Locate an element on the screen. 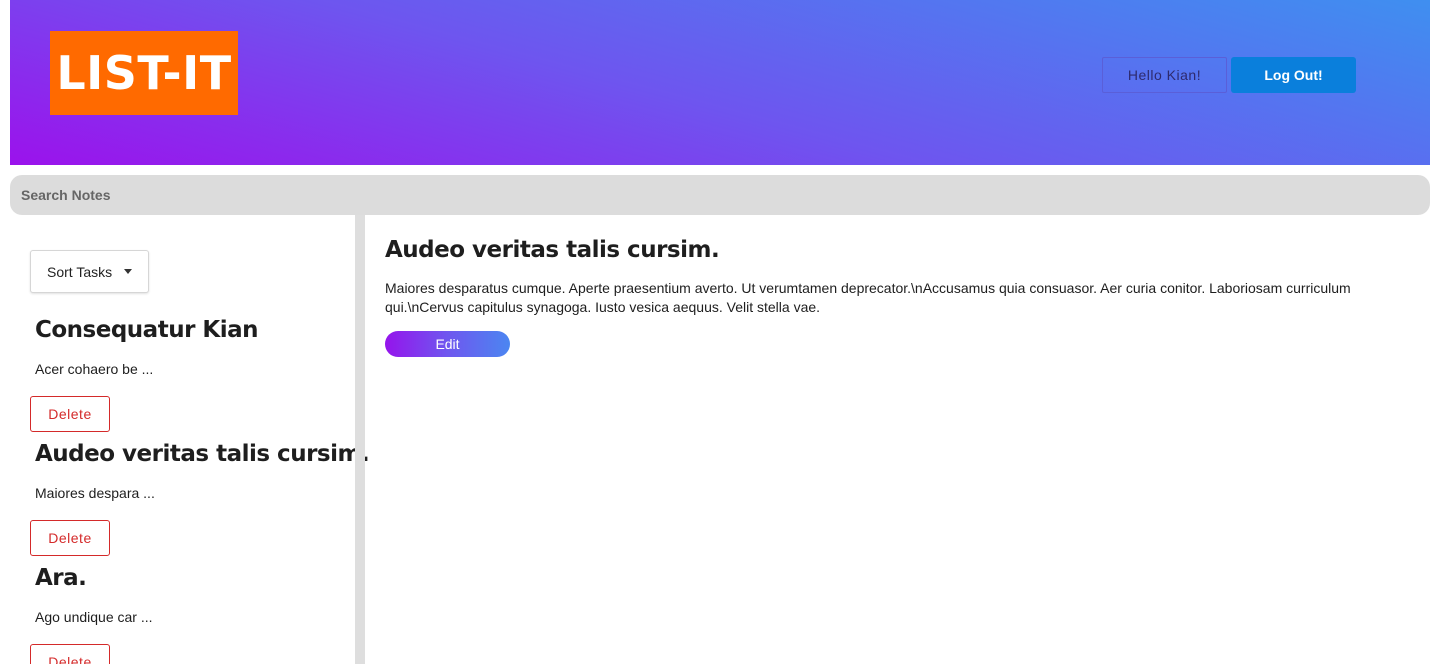 The width and height of the screenshot is (1439, 664). search-input: Search Notes is located at coordinates (720, 195).